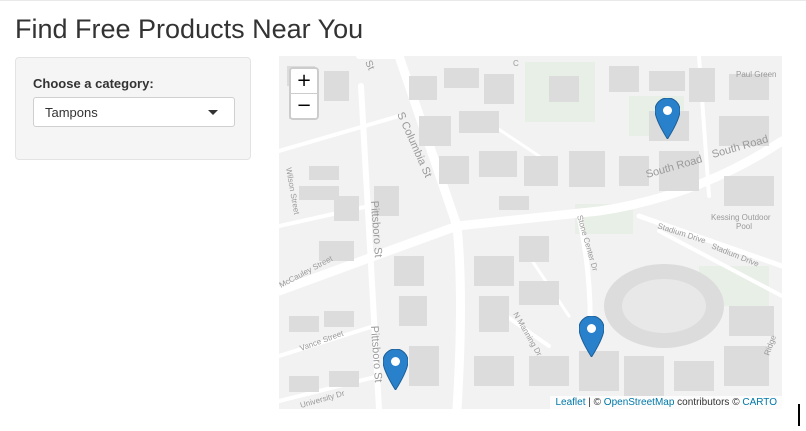 This screenshot has height=431, width=806. Describe the element at coordinates (304, 81) in the screenshot. I see `zoom-in-button: +` at that location.